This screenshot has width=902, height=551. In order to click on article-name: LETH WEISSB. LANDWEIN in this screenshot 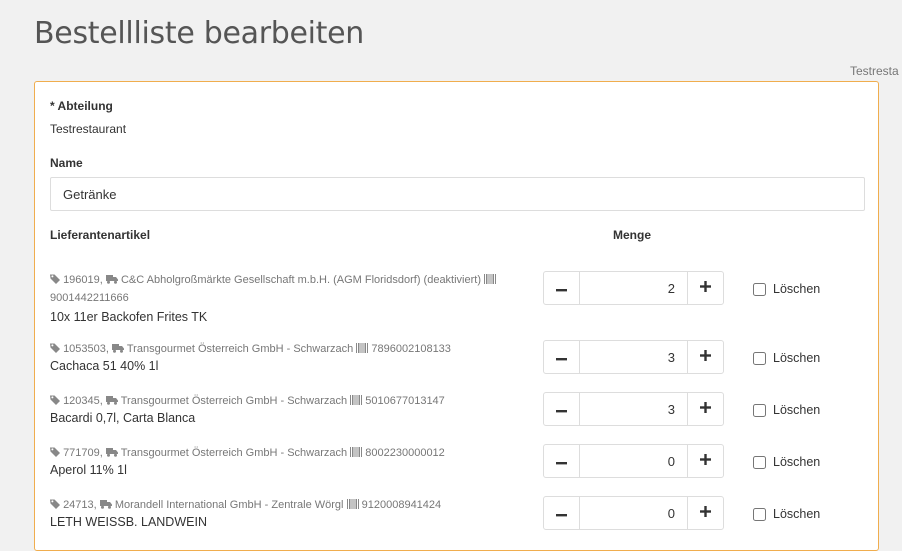, I will do `click(128, 522)`.